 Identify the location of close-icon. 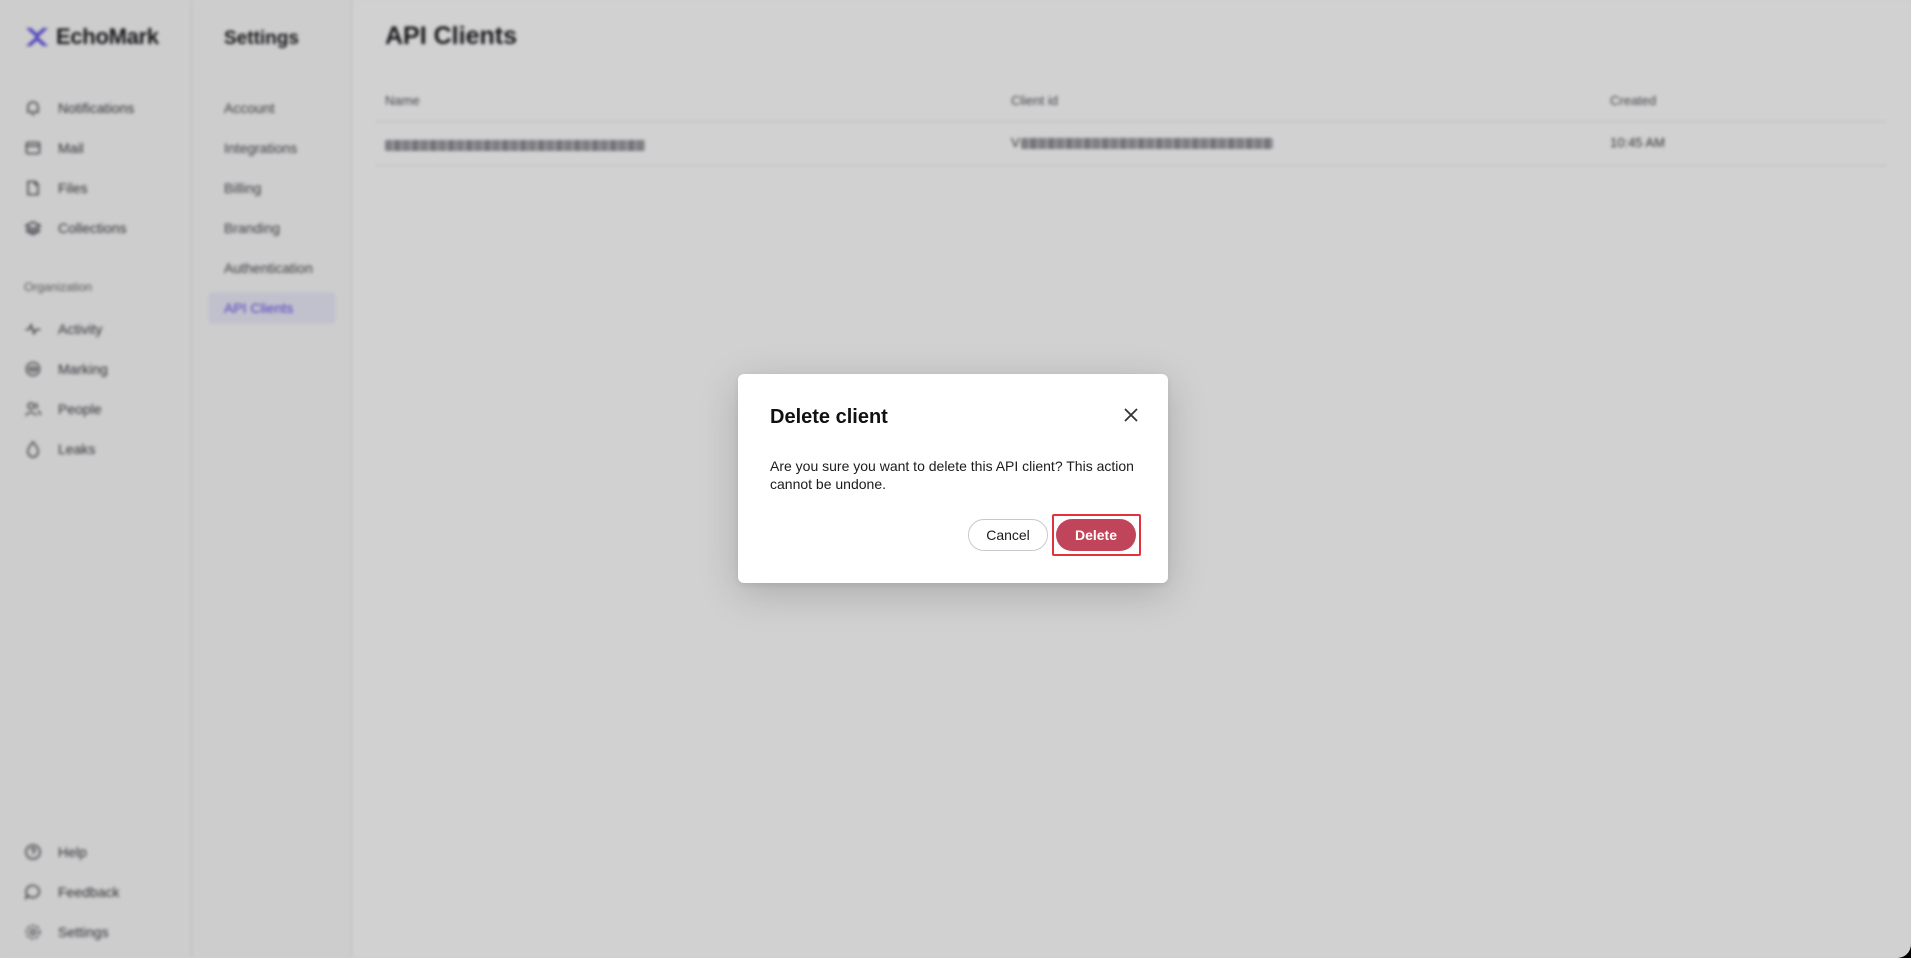
(1131, 415).